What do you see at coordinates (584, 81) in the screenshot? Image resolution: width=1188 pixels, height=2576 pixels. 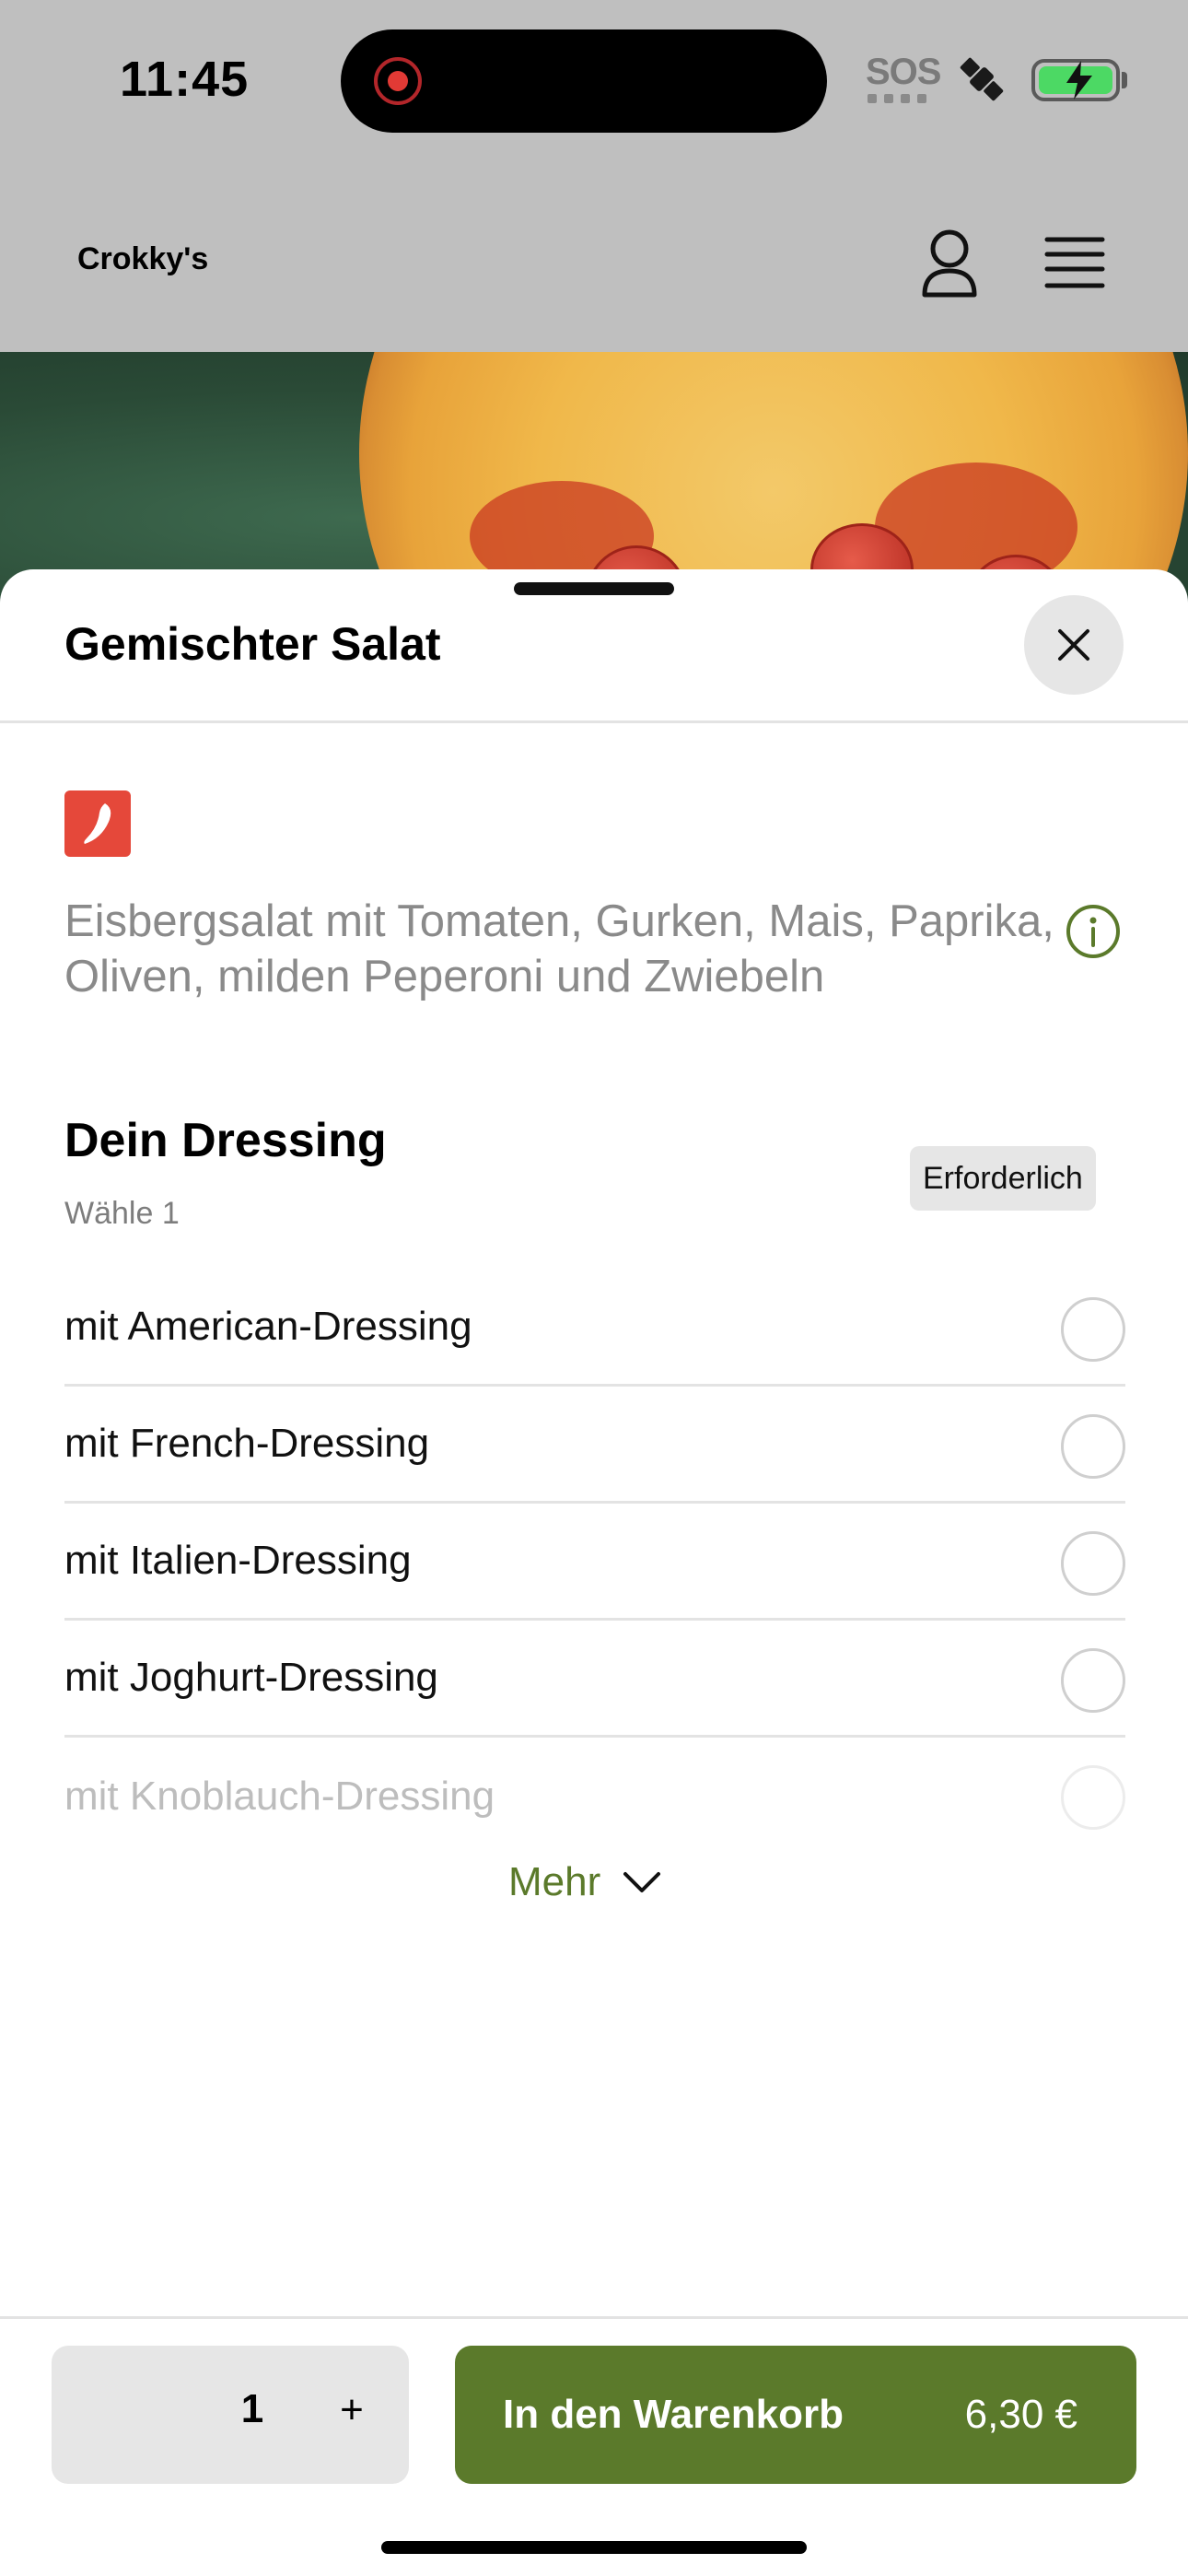 I see `dynamic-island` at bounding box center [584, 81].